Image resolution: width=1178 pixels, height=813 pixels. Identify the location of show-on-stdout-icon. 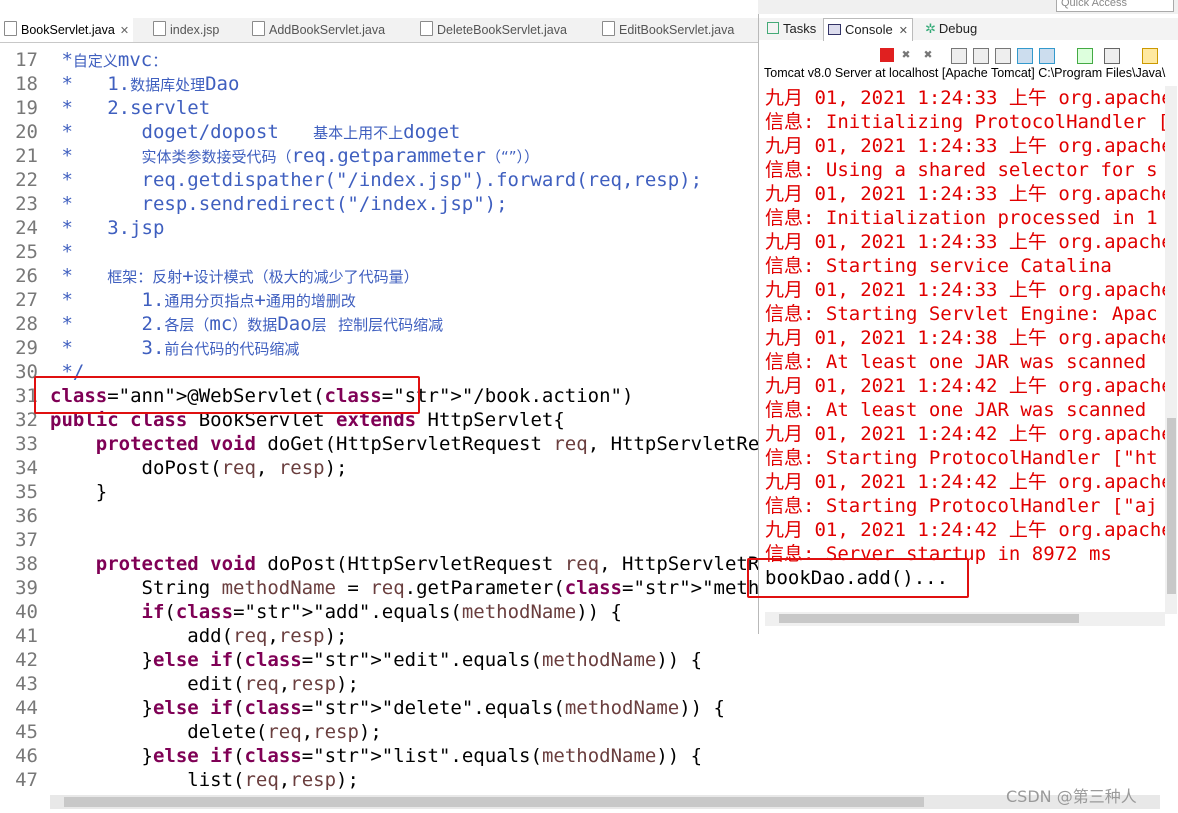
(1025, 56).